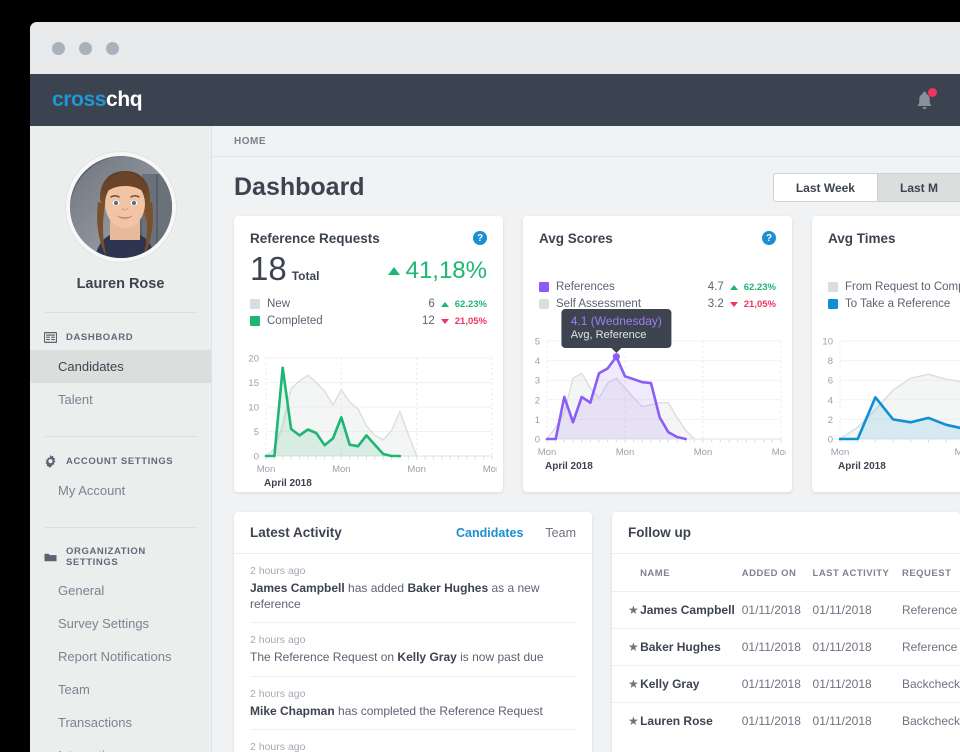  I want to click on sidebar-item-integrations: Integrations, so click(120, 745).